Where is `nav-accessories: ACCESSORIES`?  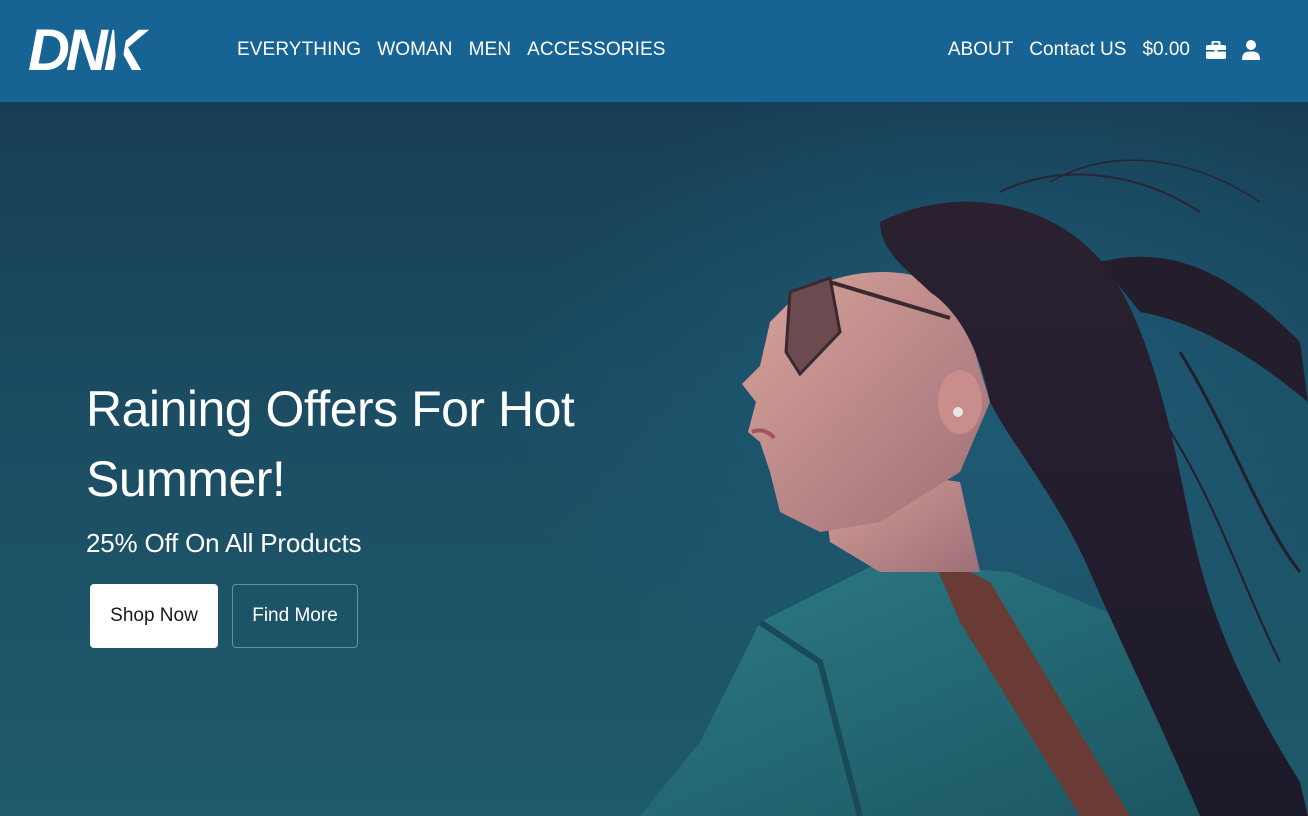
nav-accessories: ACCESSORIES is located at coordinates (596, 50).